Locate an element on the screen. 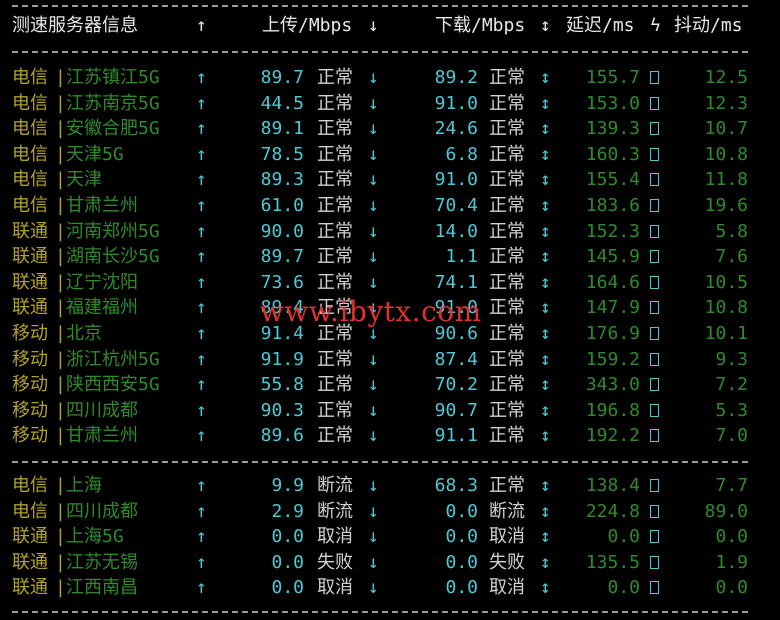 Image resolution: width=780 pixels, height=620 pixels. separator-bottom is located at coordinates (380, 612).